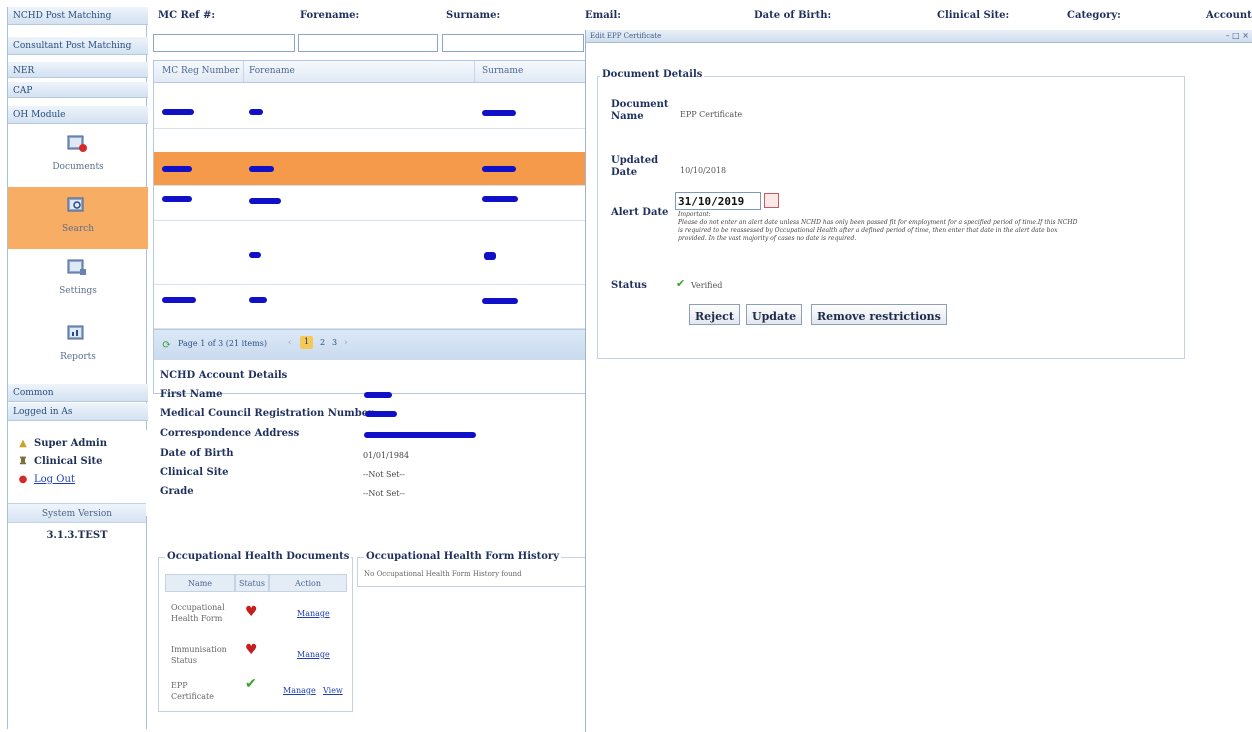  Describe the element at coordinates (306, 342) in the screenshot. I see `page-1: 1` at that location.